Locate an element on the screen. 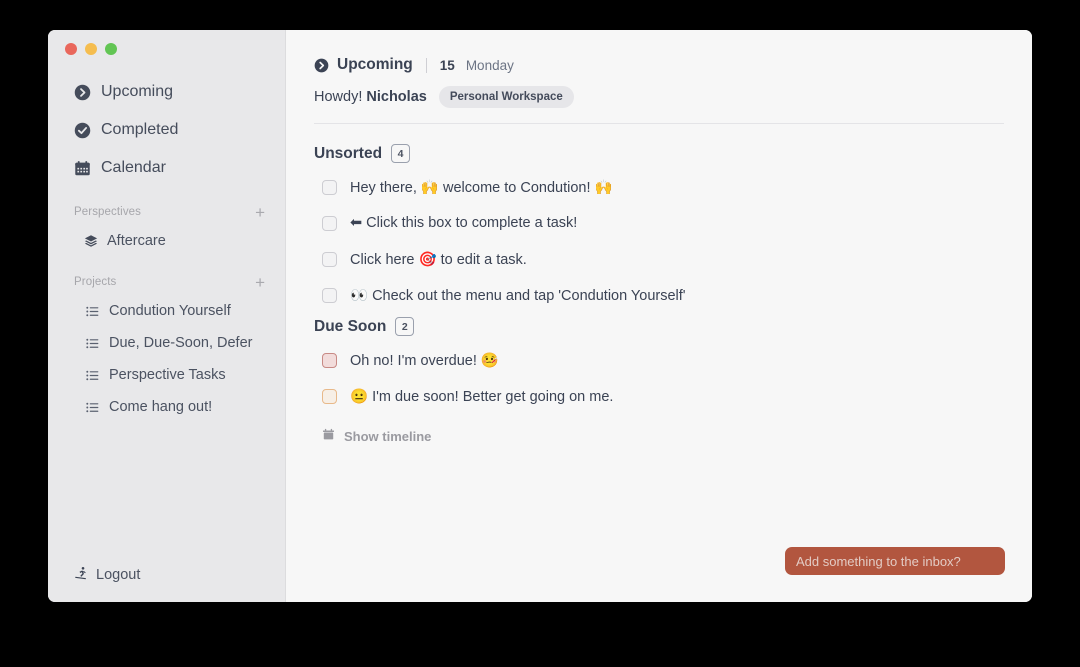  workspace-badge: Personal Workspace is located at coordinates (506, 97).